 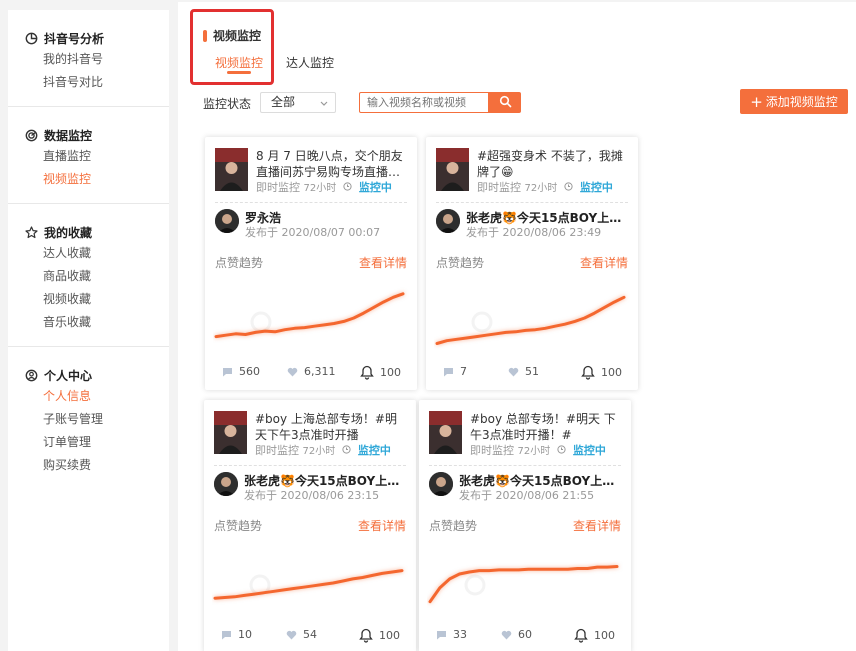 I want to click on sidebar-item-douyin-compare: 抖音号对比, so click(x=97, y=82).